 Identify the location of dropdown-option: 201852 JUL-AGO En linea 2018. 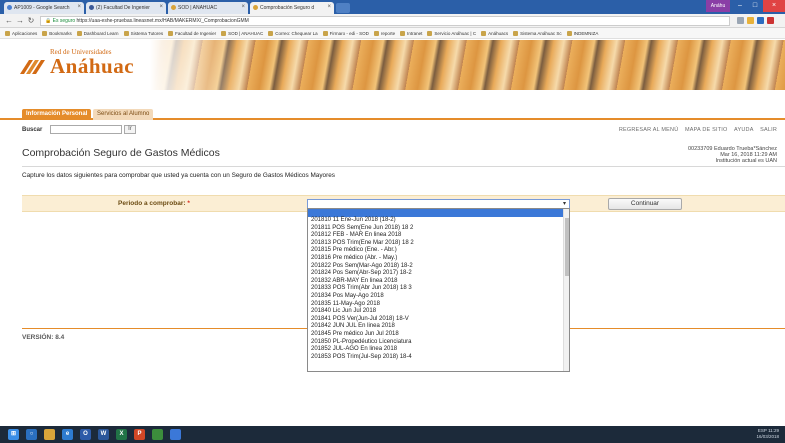
(438, 350).